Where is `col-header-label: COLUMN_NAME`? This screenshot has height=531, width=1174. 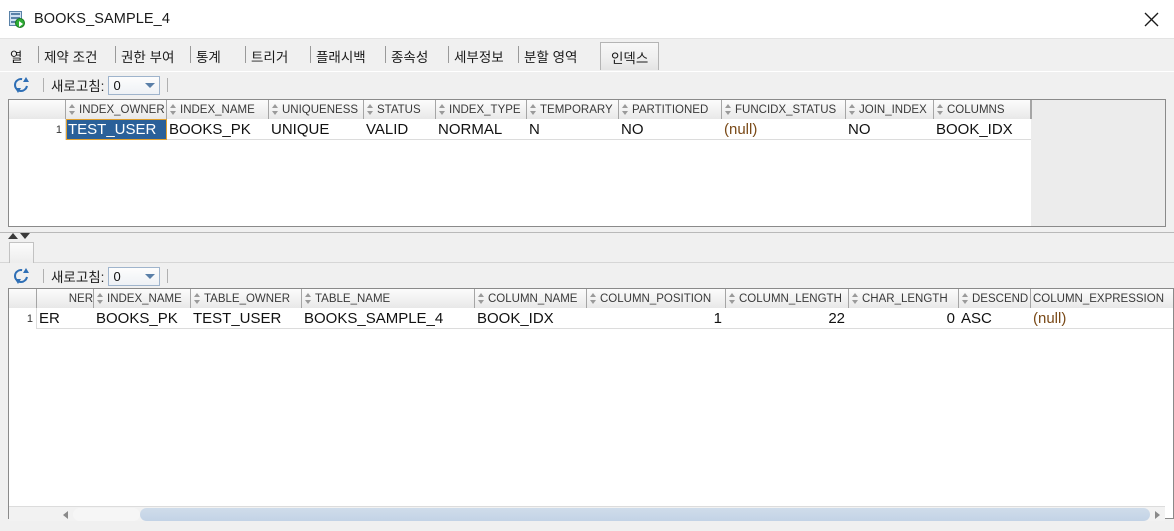 col-header-label: COLUMN_NAME is located at coordinates (533, 298).